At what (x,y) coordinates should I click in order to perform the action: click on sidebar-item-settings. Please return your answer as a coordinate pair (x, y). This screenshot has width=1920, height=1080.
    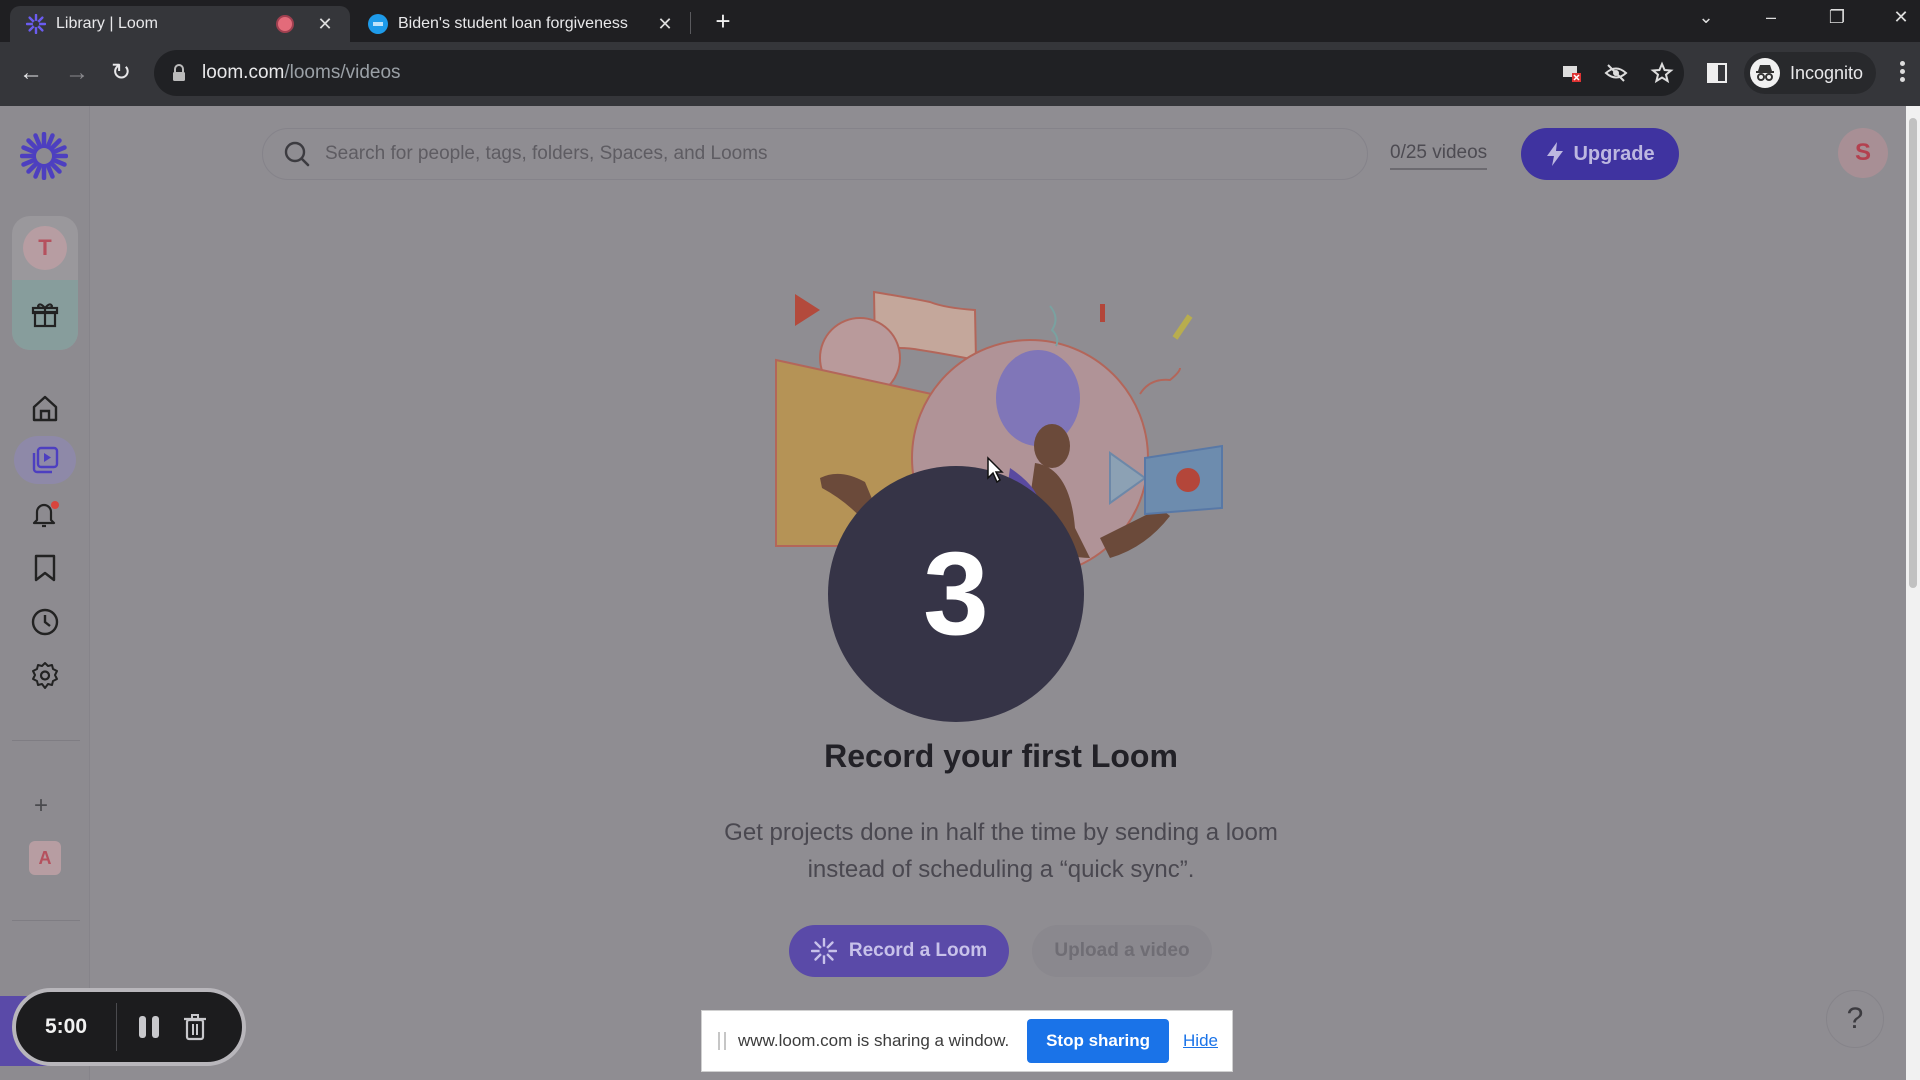
    Looking at the image, I should click on (45, 676).